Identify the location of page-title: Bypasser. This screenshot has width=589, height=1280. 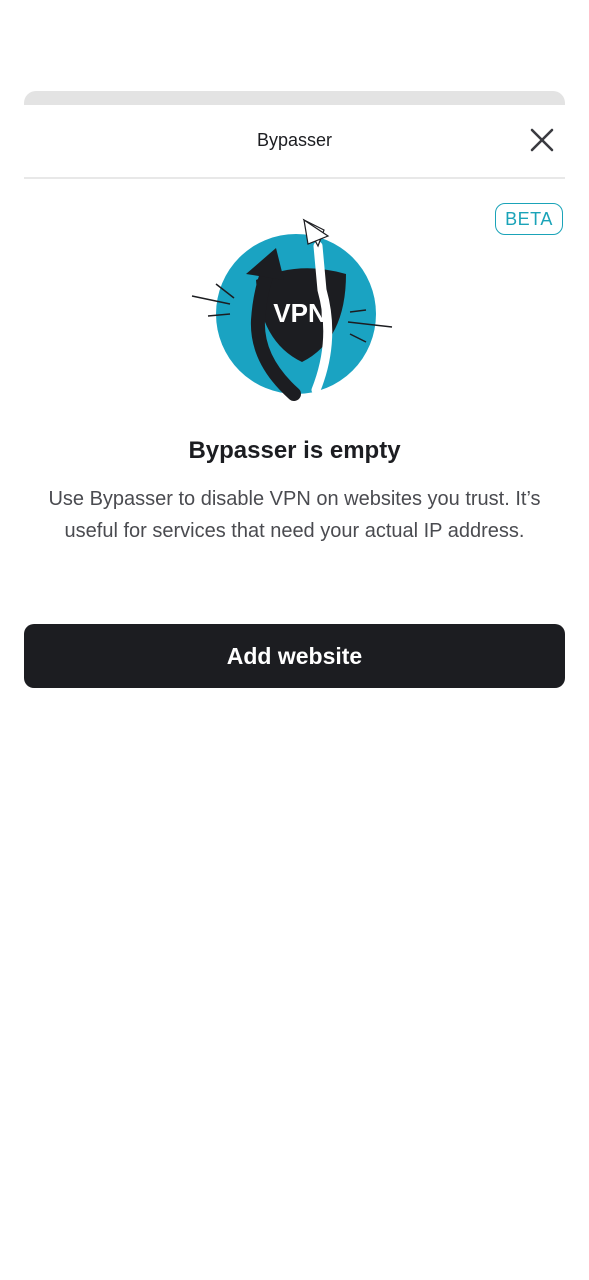
(294, 140).